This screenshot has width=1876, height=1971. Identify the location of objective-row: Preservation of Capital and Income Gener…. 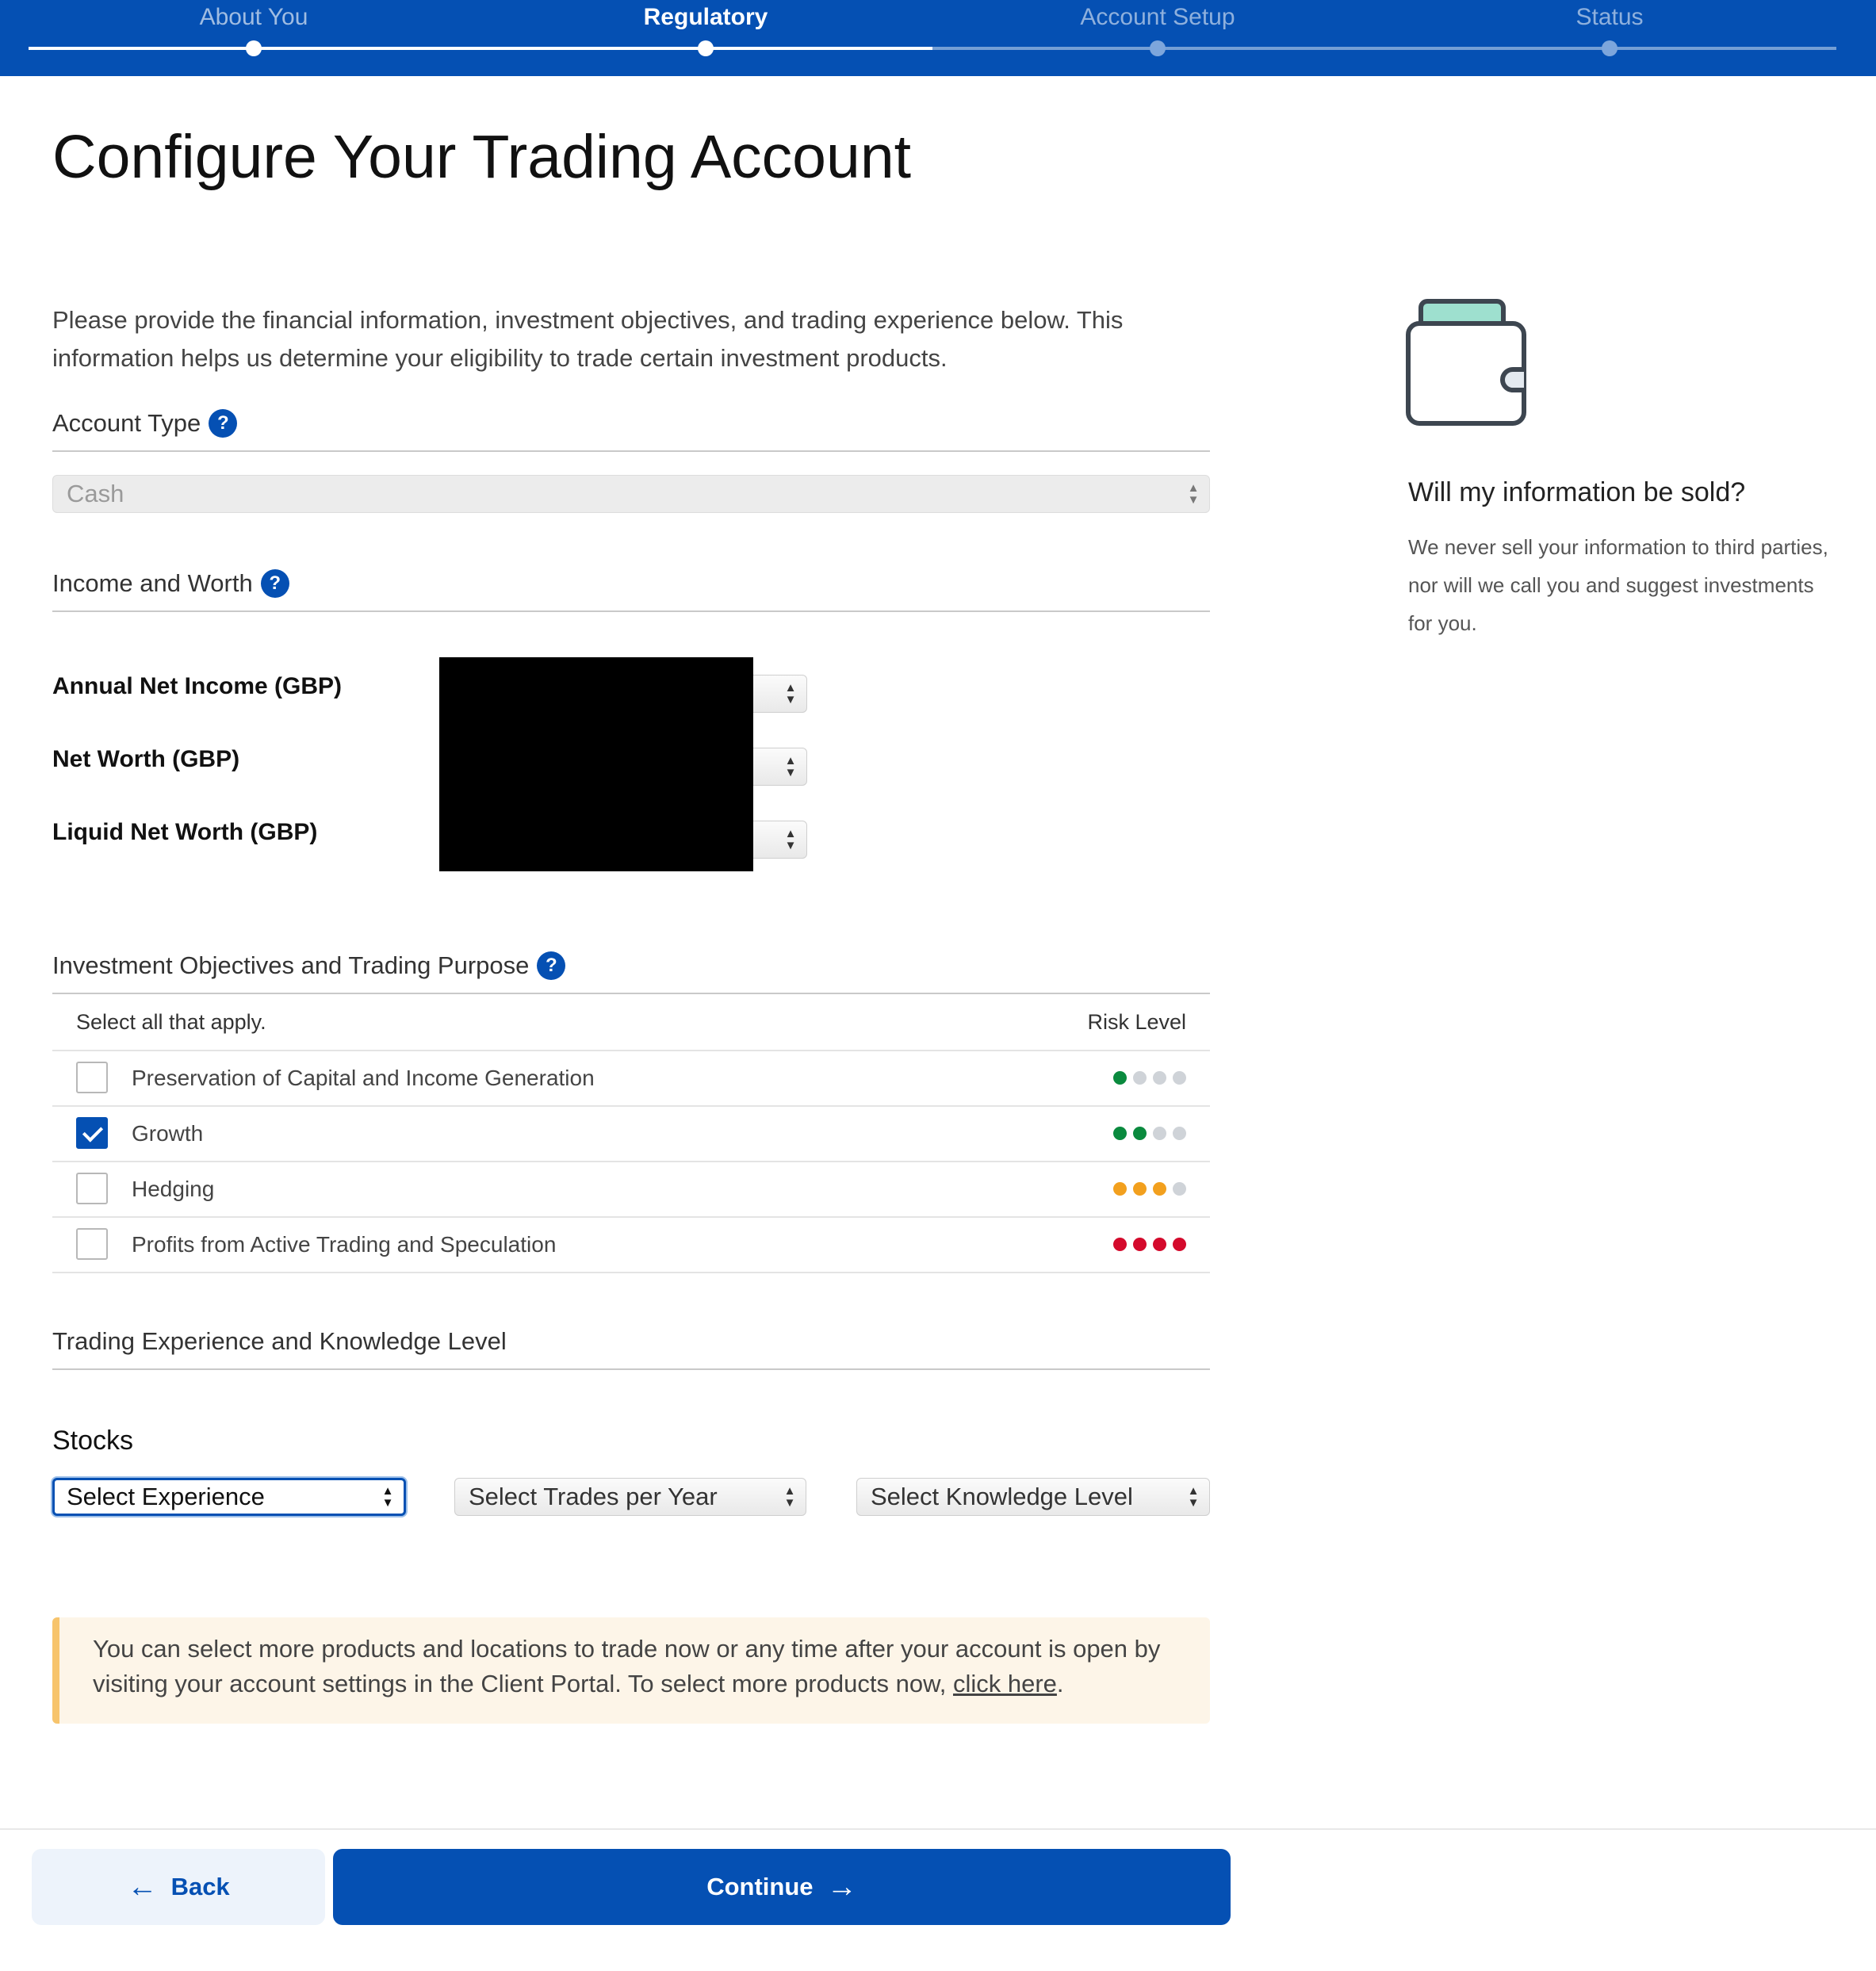
(631, 1079).